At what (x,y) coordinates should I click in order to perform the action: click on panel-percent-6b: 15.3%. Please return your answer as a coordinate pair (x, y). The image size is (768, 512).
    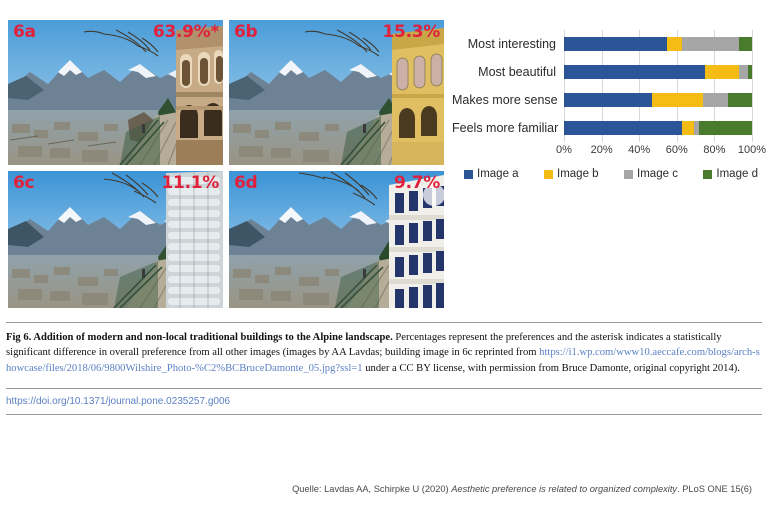
    Looking at the image, I should click on (411, 32).